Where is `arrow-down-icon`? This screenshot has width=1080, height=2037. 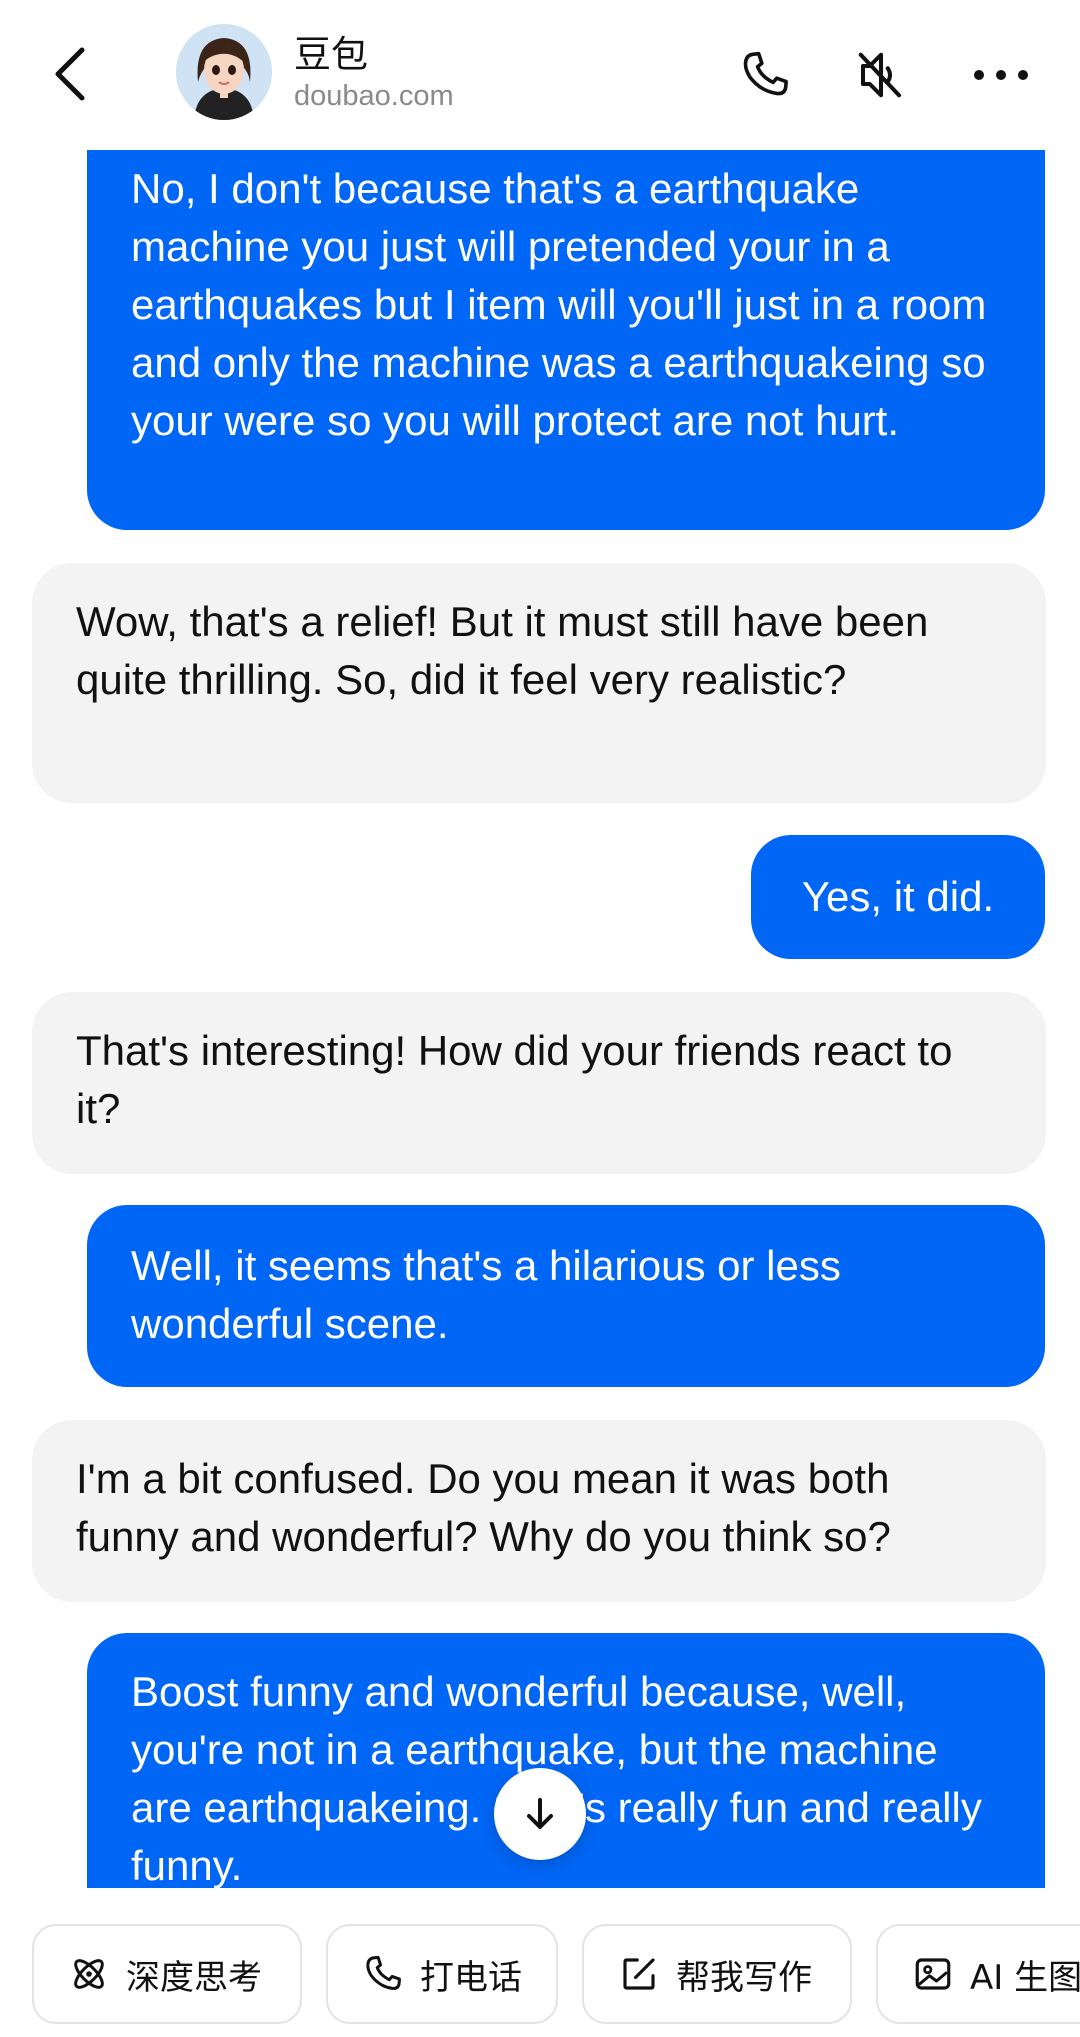 arrow-down-icon is located at coordinates (540, 1813).